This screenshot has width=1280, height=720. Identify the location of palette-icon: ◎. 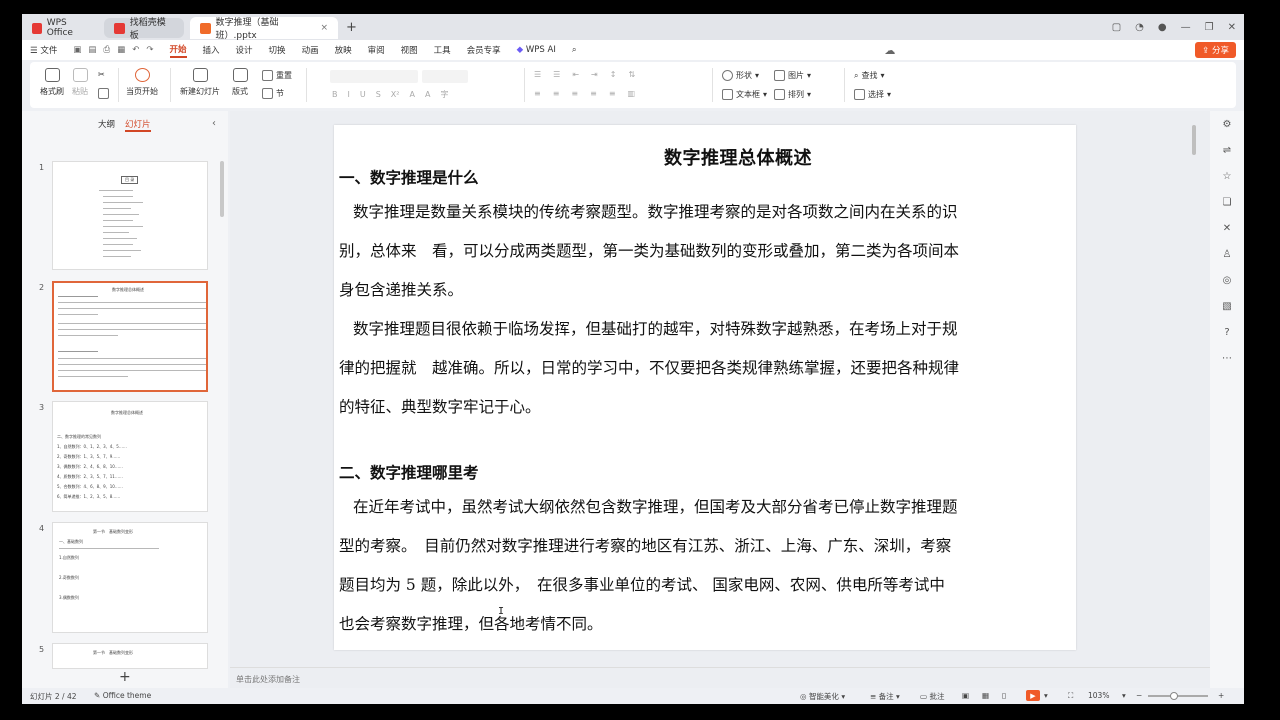
(1227, 280).